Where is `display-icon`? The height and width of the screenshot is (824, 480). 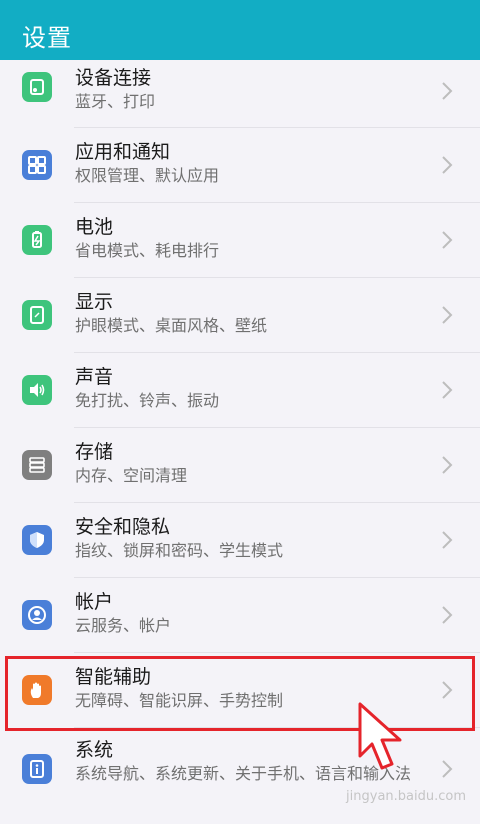
display-icon is located at coordinates (37, 315).